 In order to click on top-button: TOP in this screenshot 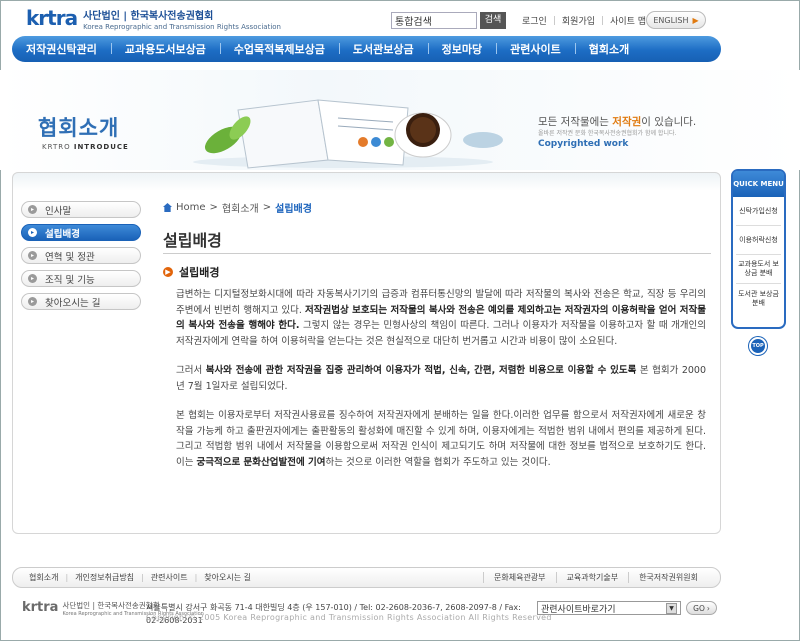, I will do `click(758, 346)`.